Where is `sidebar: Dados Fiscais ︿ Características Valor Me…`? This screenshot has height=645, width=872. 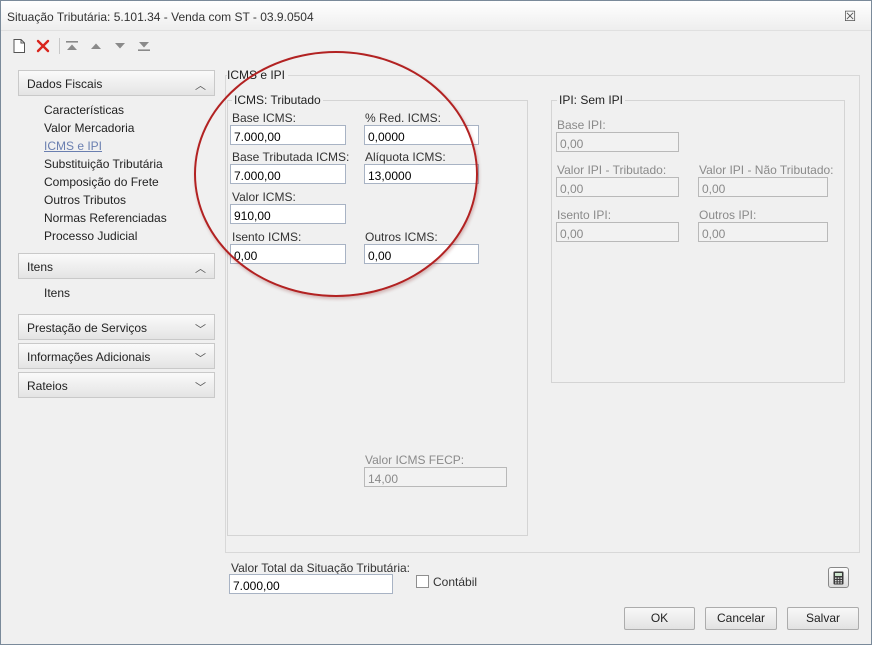
sidebar: Dados Fiscais ︿ Características Valor Me… is located at coordinates (116, 234).